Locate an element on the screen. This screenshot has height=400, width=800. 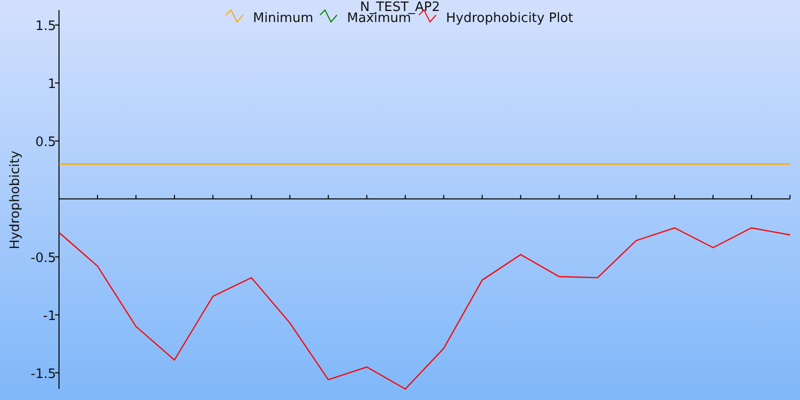
y-tick-label: -1 is located at coordinates (49, 316).